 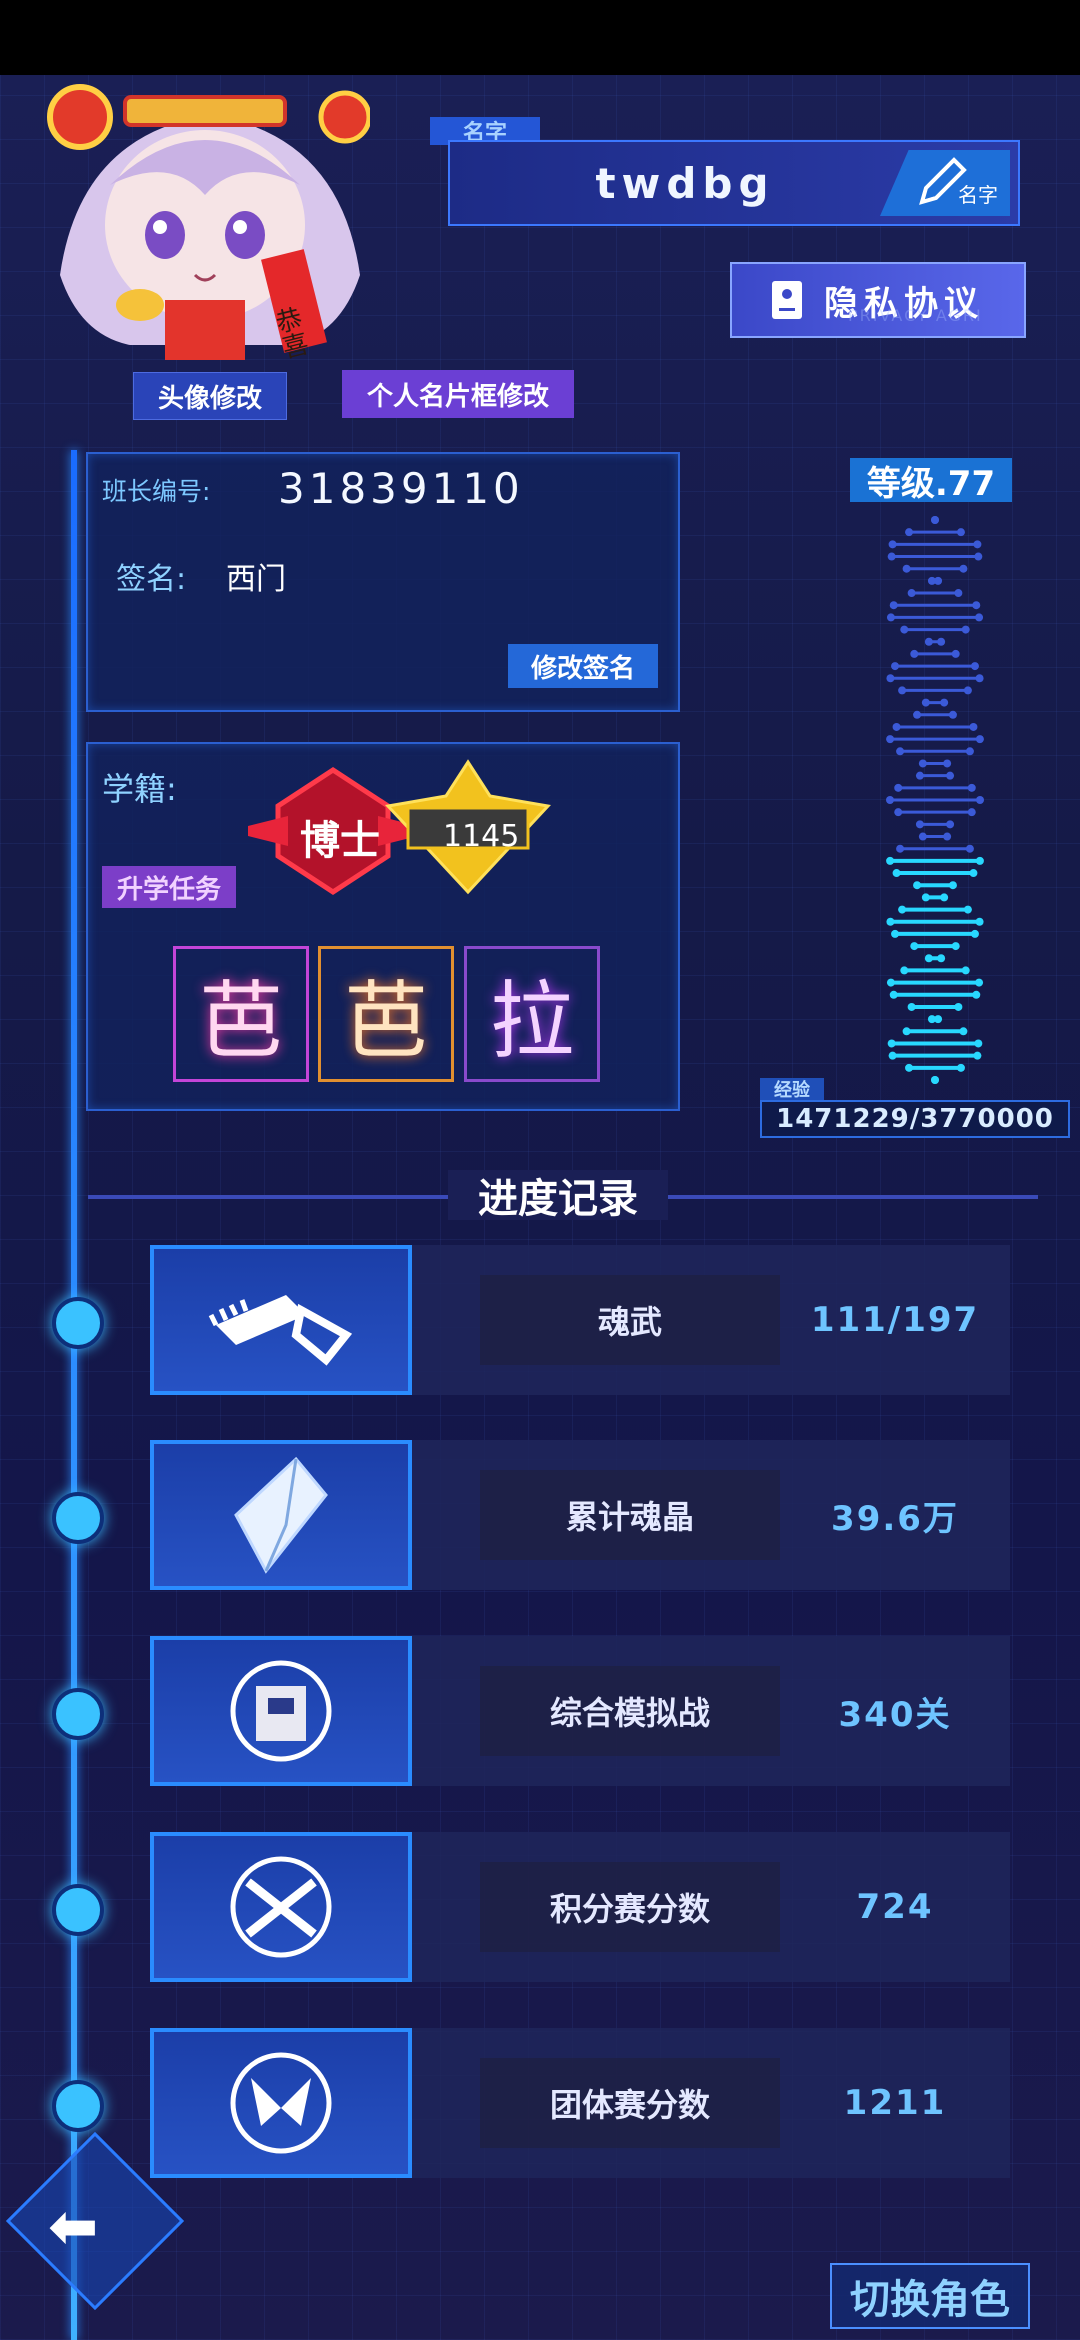 What do you see at coordinates (169, 887) in the screenshot?
I see `upgrade-task-button: 升学任务` at bounding box center [169, 887].